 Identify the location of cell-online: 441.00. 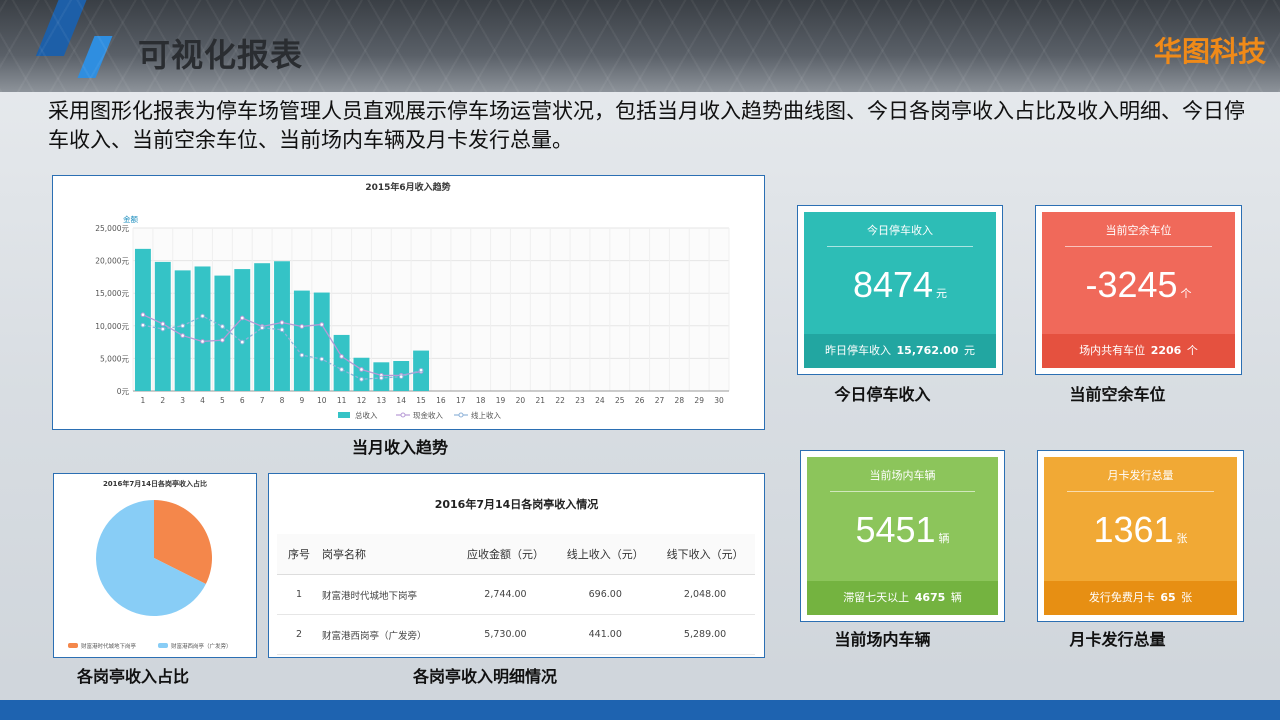
(605, 634).